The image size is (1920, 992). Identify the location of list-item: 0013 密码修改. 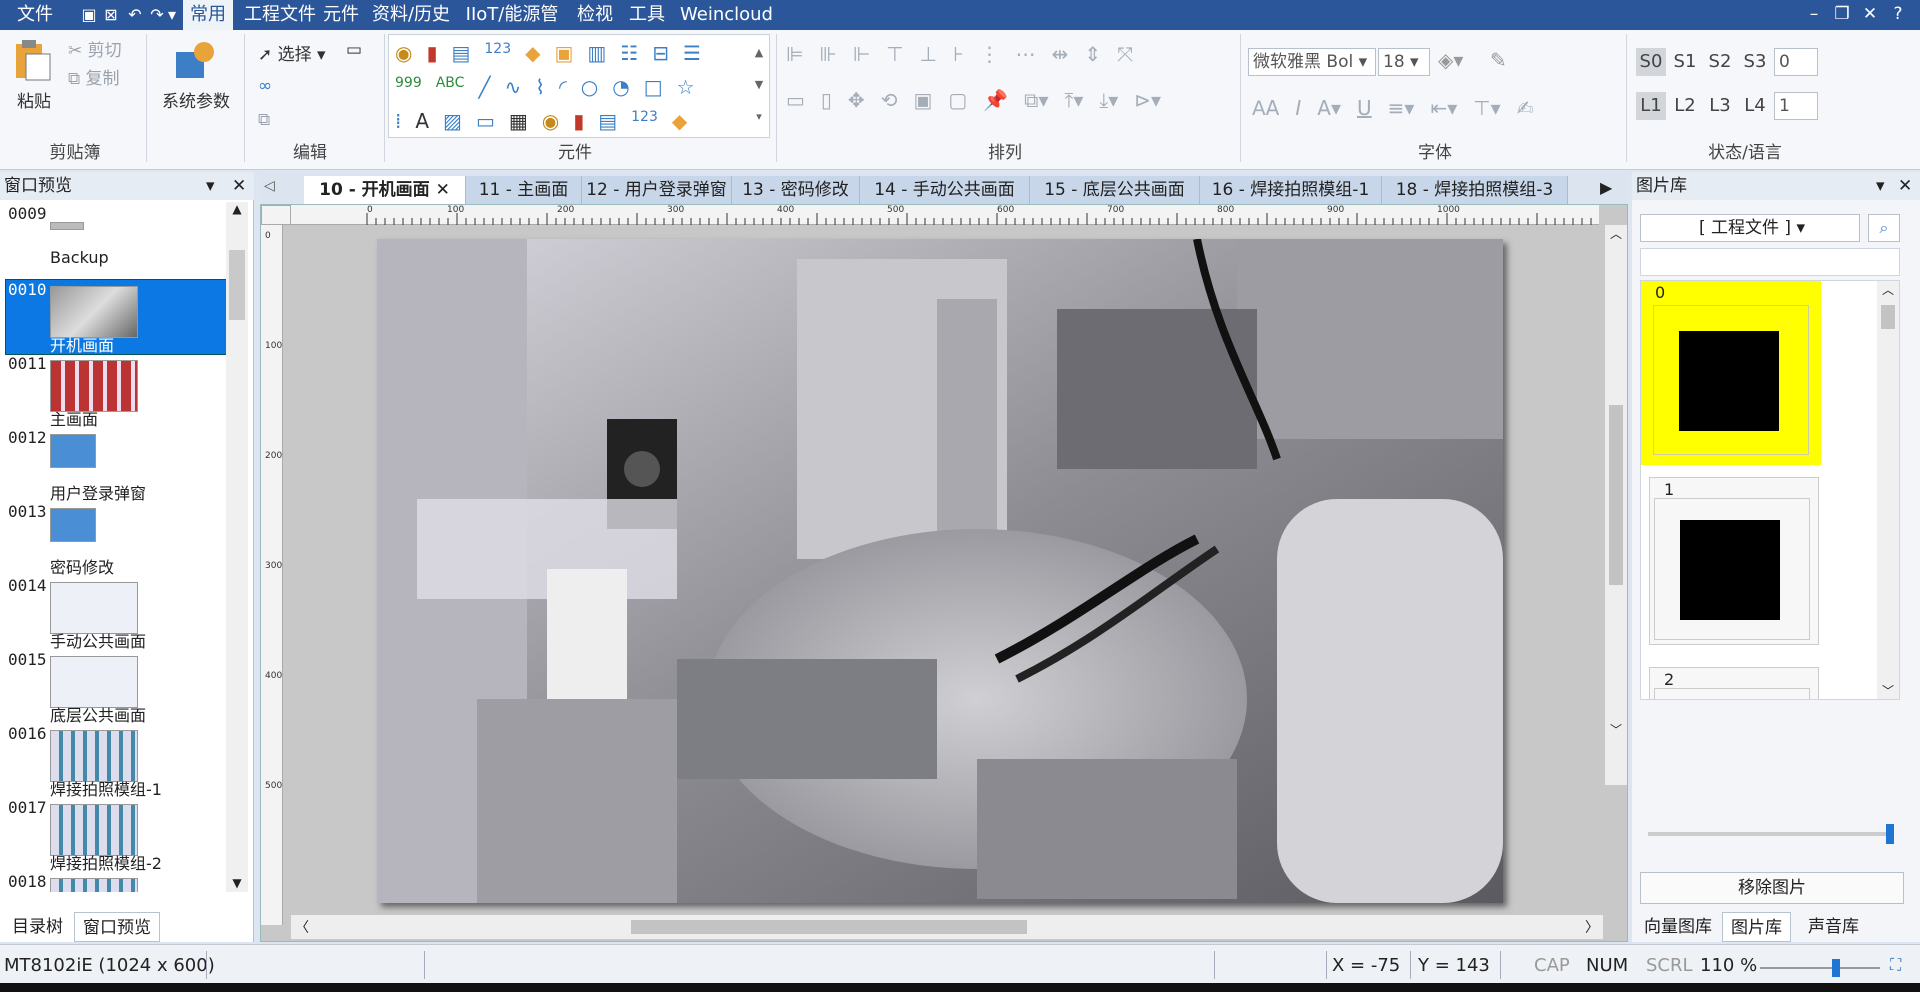
(116, 539).